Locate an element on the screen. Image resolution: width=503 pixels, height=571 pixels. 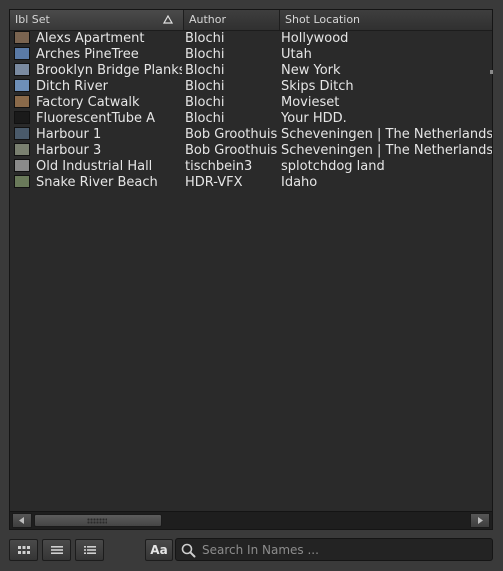
shot-location-cell: Idaho is located at coordinates (299, 182).